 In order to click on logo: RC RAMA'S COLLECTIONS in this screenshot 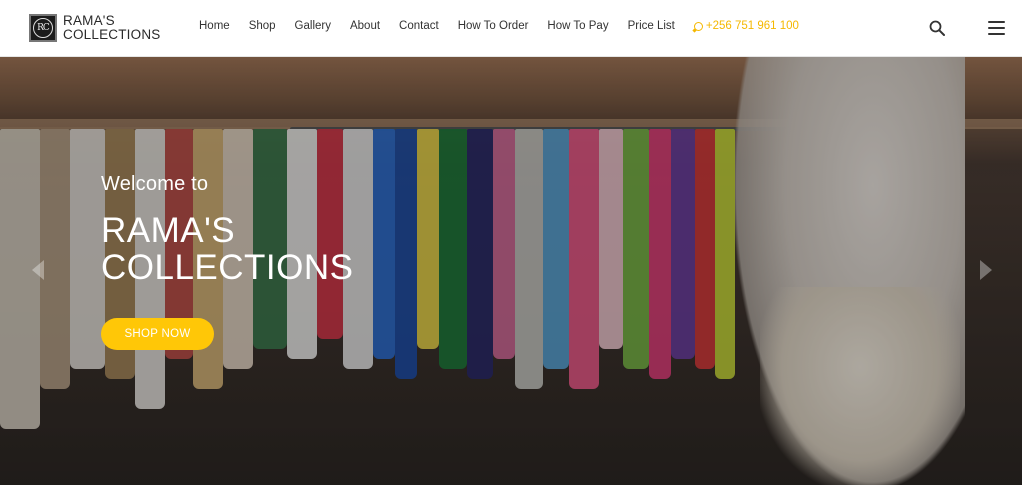, I will do `click(94, 28)`.